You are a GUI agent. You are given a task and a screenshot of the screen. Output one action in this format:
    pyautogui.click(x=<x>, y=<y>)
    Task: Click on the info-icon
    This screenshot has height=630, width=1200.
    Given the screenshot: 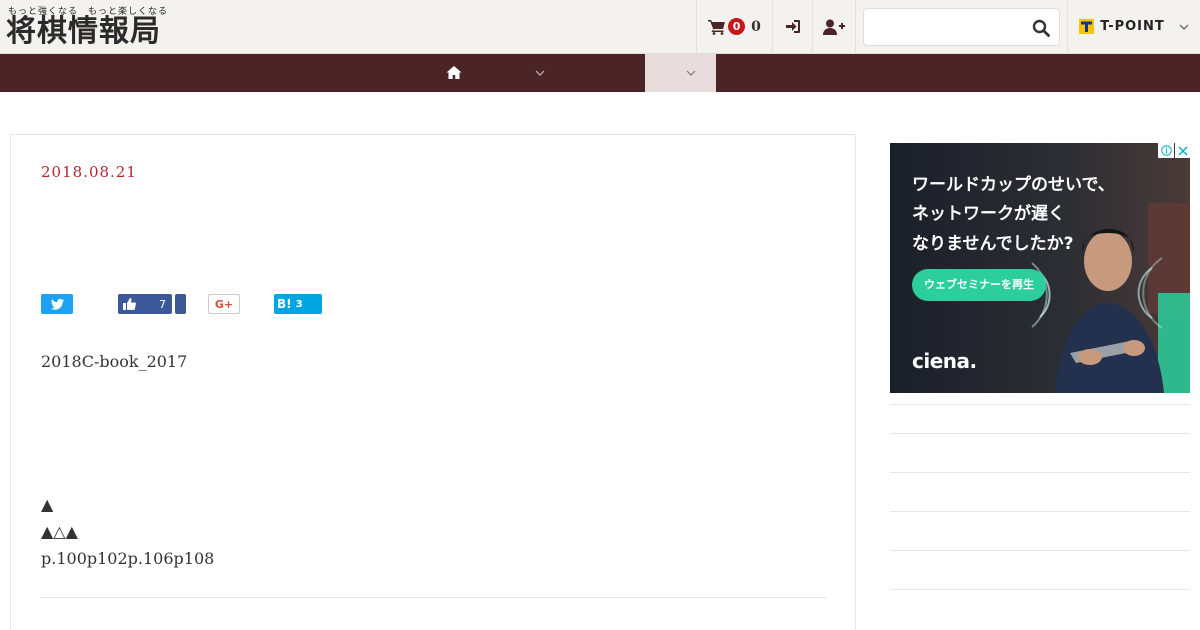 What is the action you would take?
    pyautogui.click(x=1166, y=150)
    